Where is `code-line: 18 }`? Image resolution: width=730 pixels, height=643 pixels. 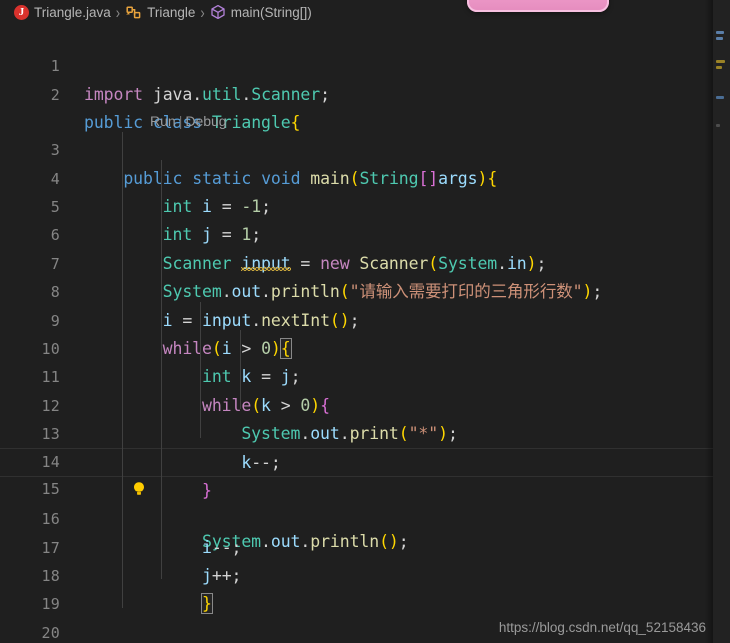
code-line: 18 } is located at coordinates (356, 574).